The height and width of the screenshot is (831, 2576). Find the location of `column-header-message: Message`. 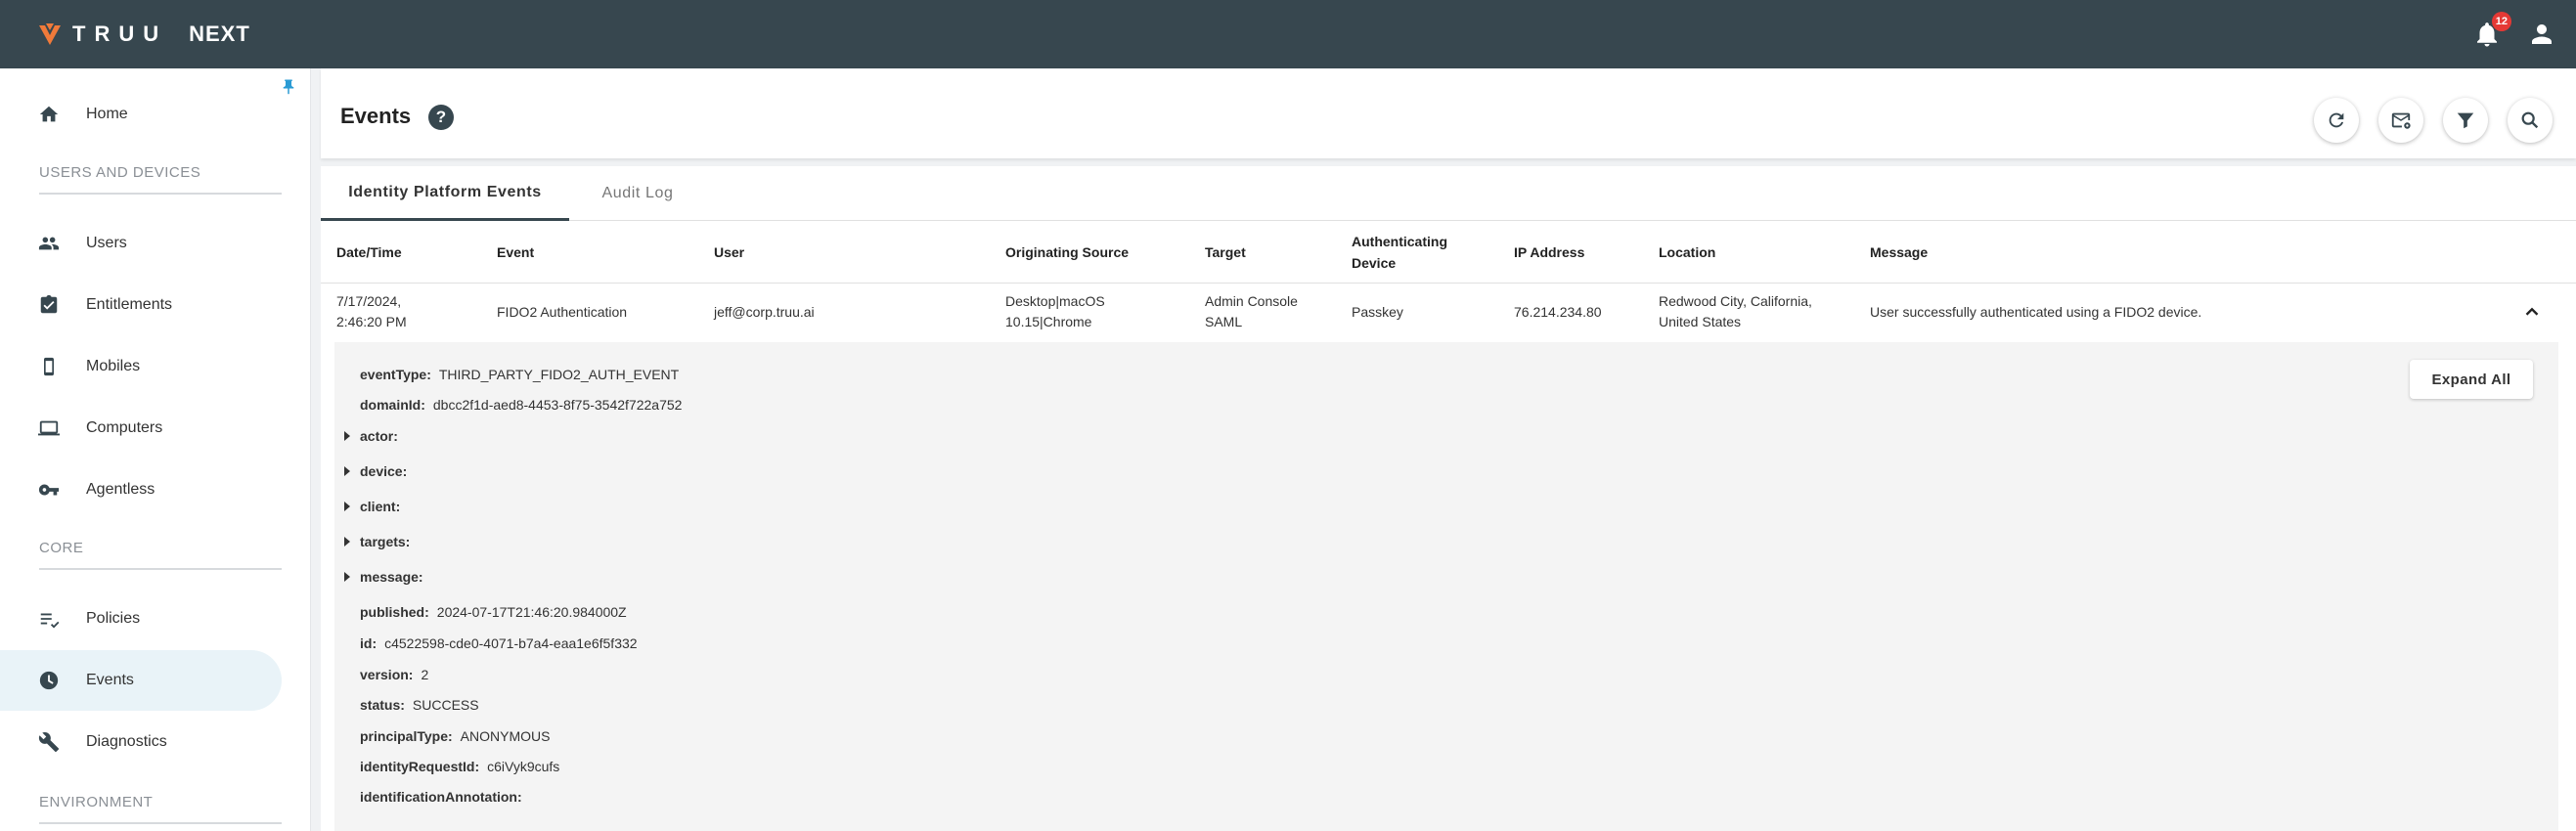

column-header-message: Message is located at coordinates (1899, 252).